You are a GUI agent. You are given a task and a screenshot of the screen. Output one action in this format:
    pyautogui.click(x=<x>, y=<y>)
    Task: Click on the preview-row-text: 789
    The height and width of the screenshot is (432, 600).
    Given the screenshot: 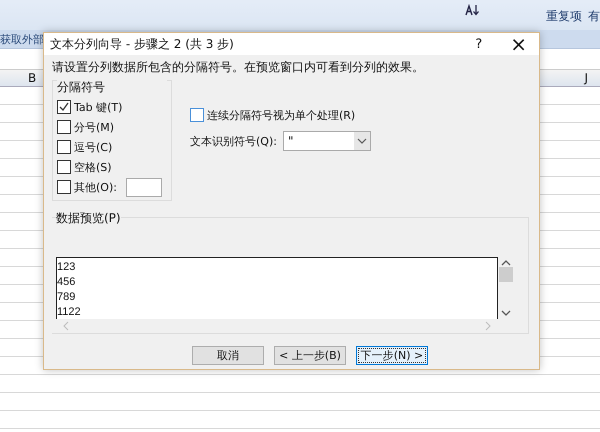 What is the action you would take?
    pyautogui.click(x=66, y=297)
    